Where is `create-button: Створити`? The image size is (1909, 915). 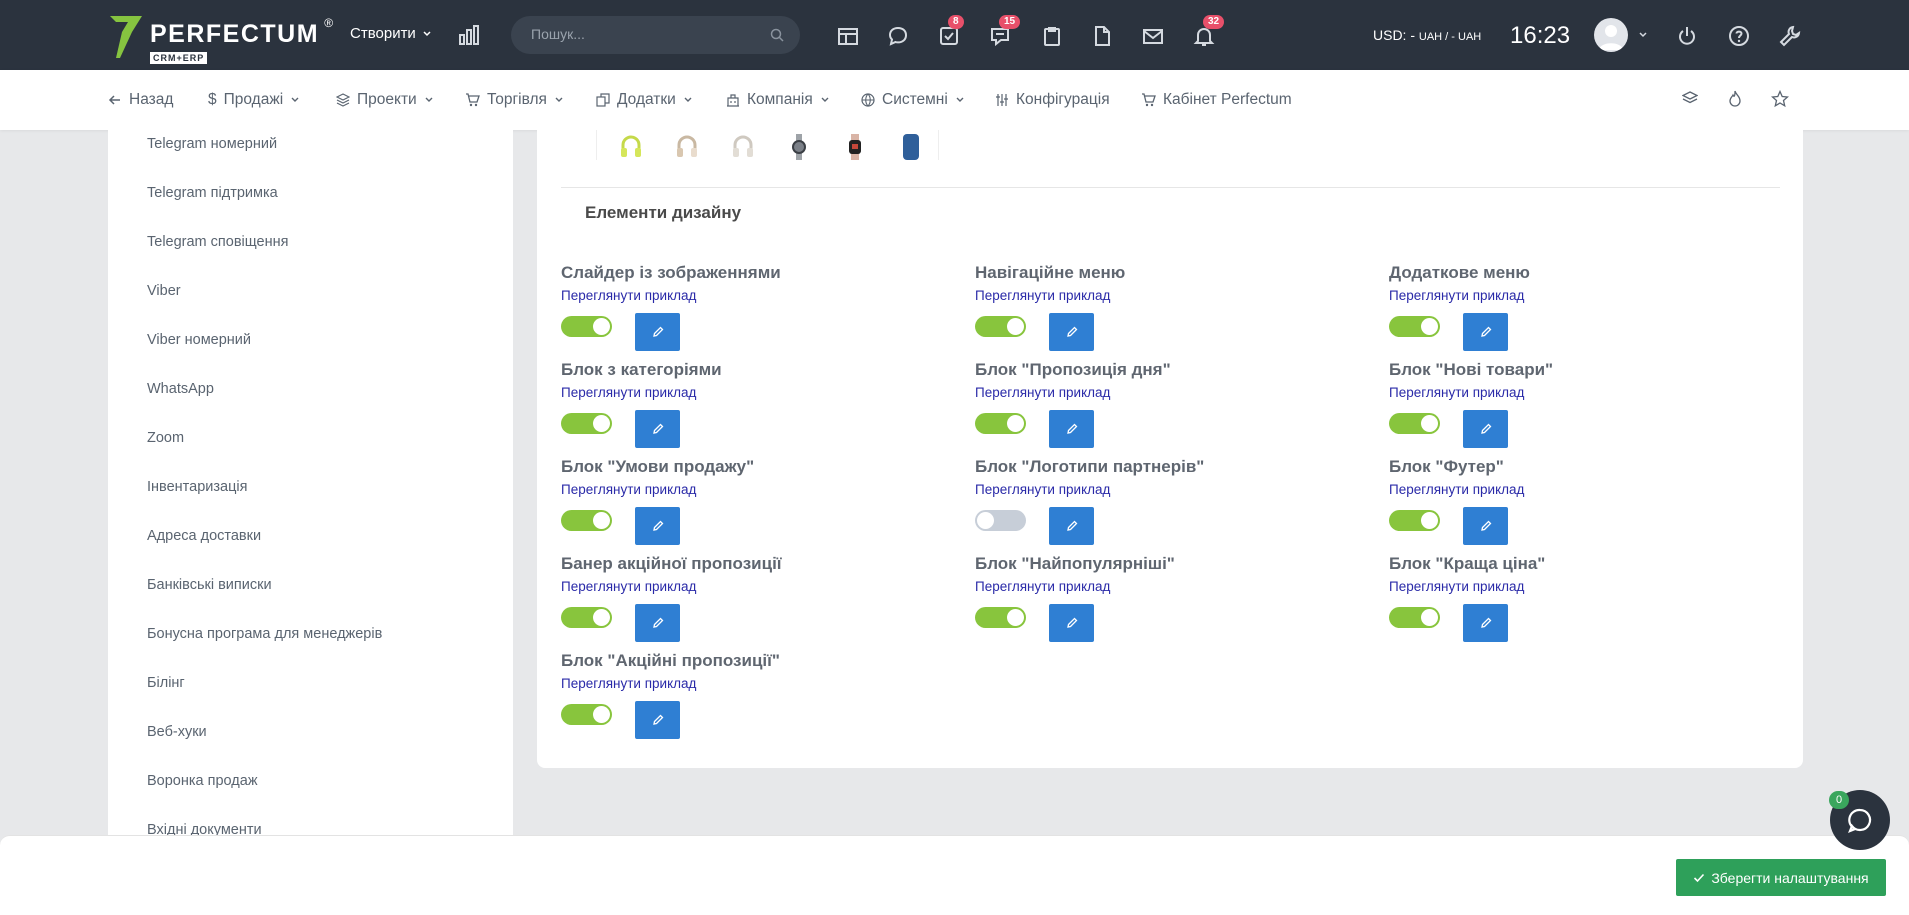
create-button: Створити is located at coordinates (391, 33).